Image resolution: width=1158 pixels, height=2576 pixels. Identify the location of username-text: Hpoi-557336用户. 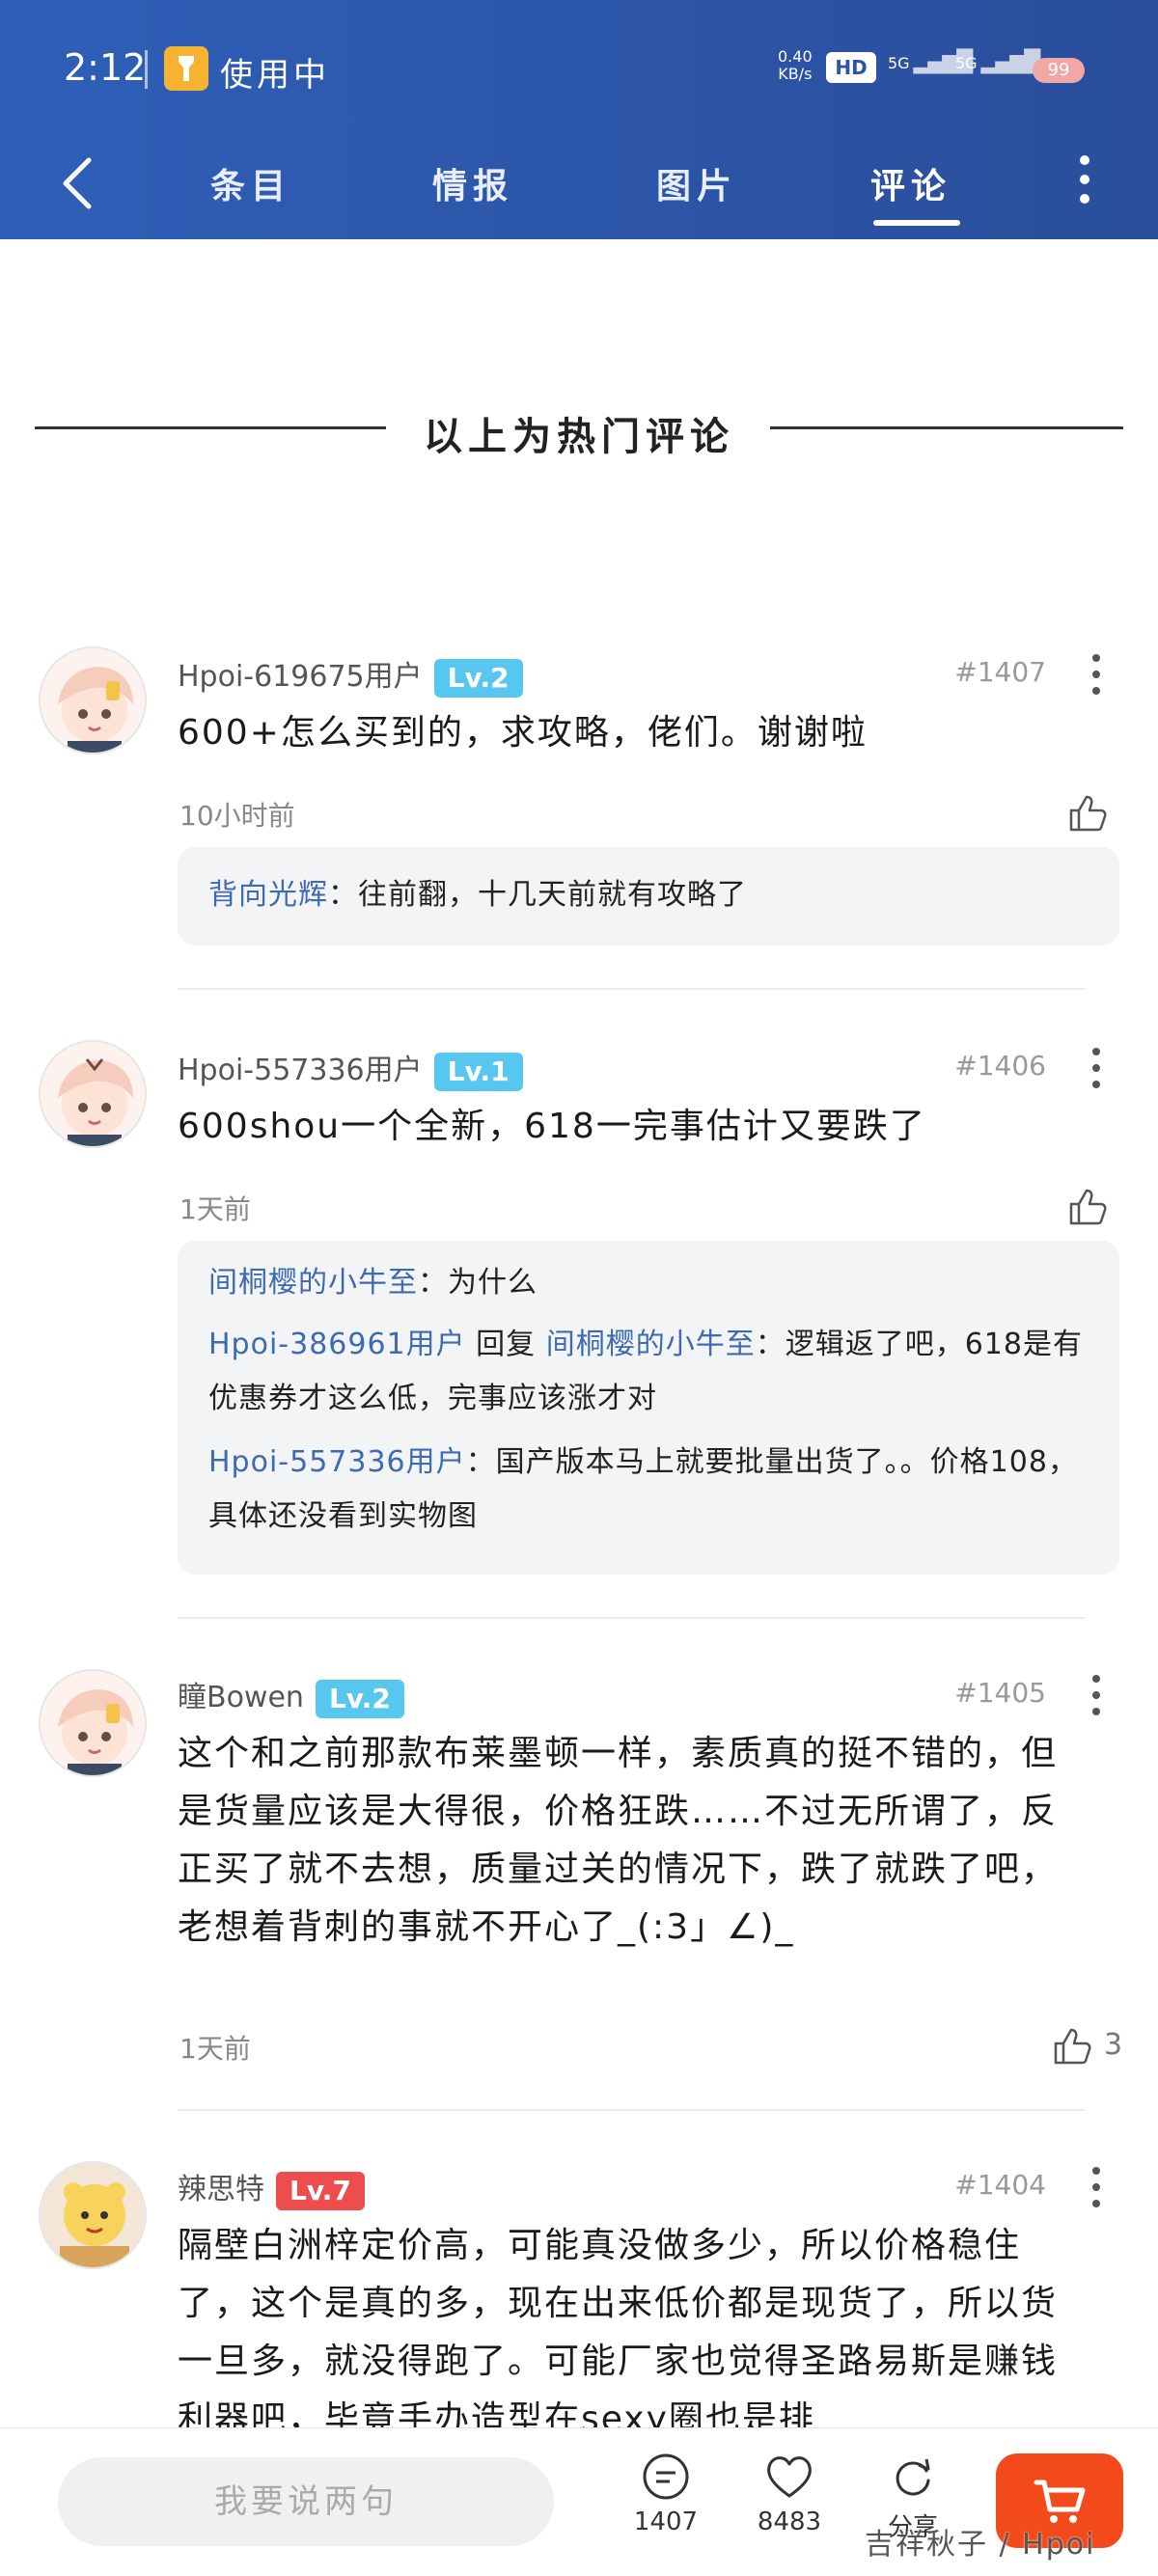
(300, 1071).